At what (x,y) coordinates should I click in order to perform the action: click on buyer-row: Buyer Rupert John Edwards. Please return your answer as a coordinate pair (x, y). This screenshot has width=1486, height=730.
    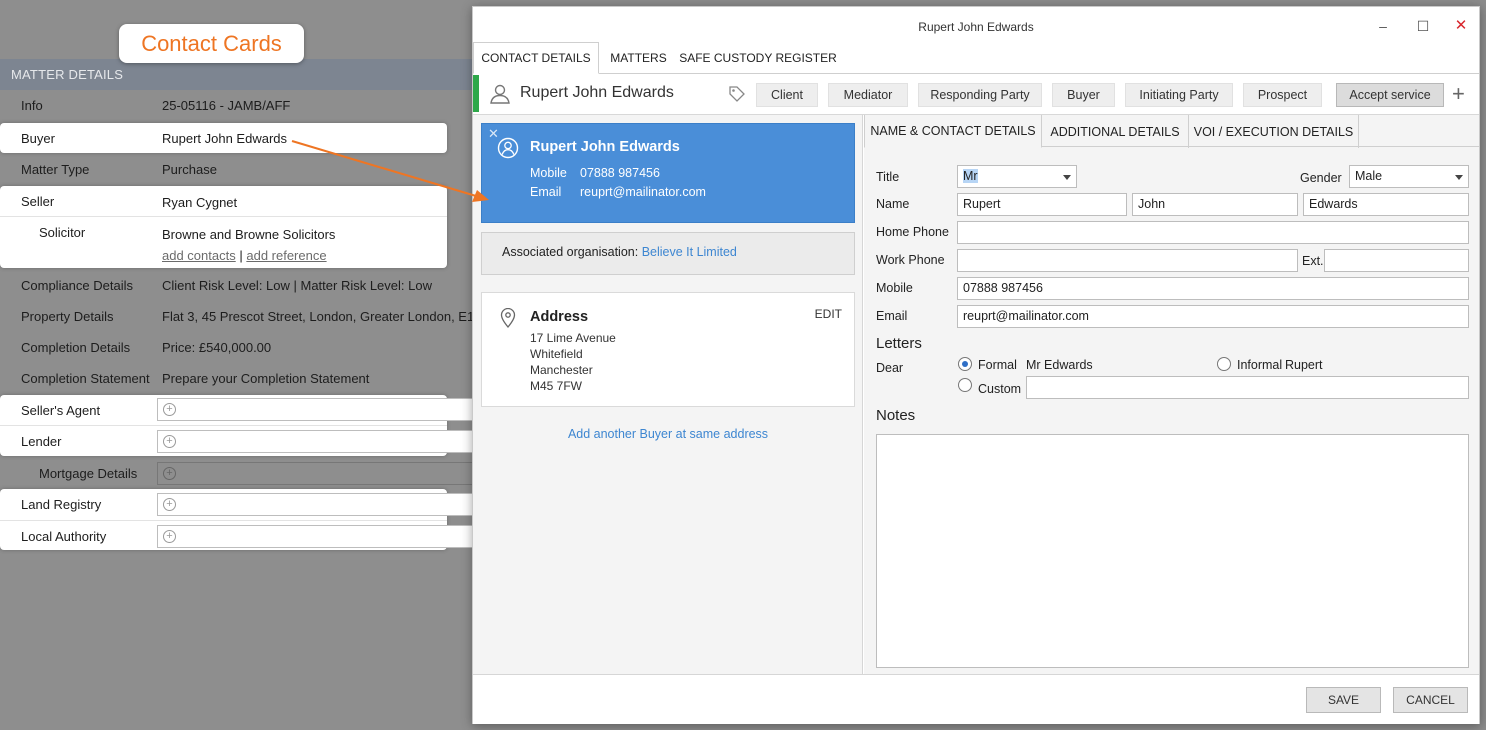
    Looking at the image, I should click on (240, 138).